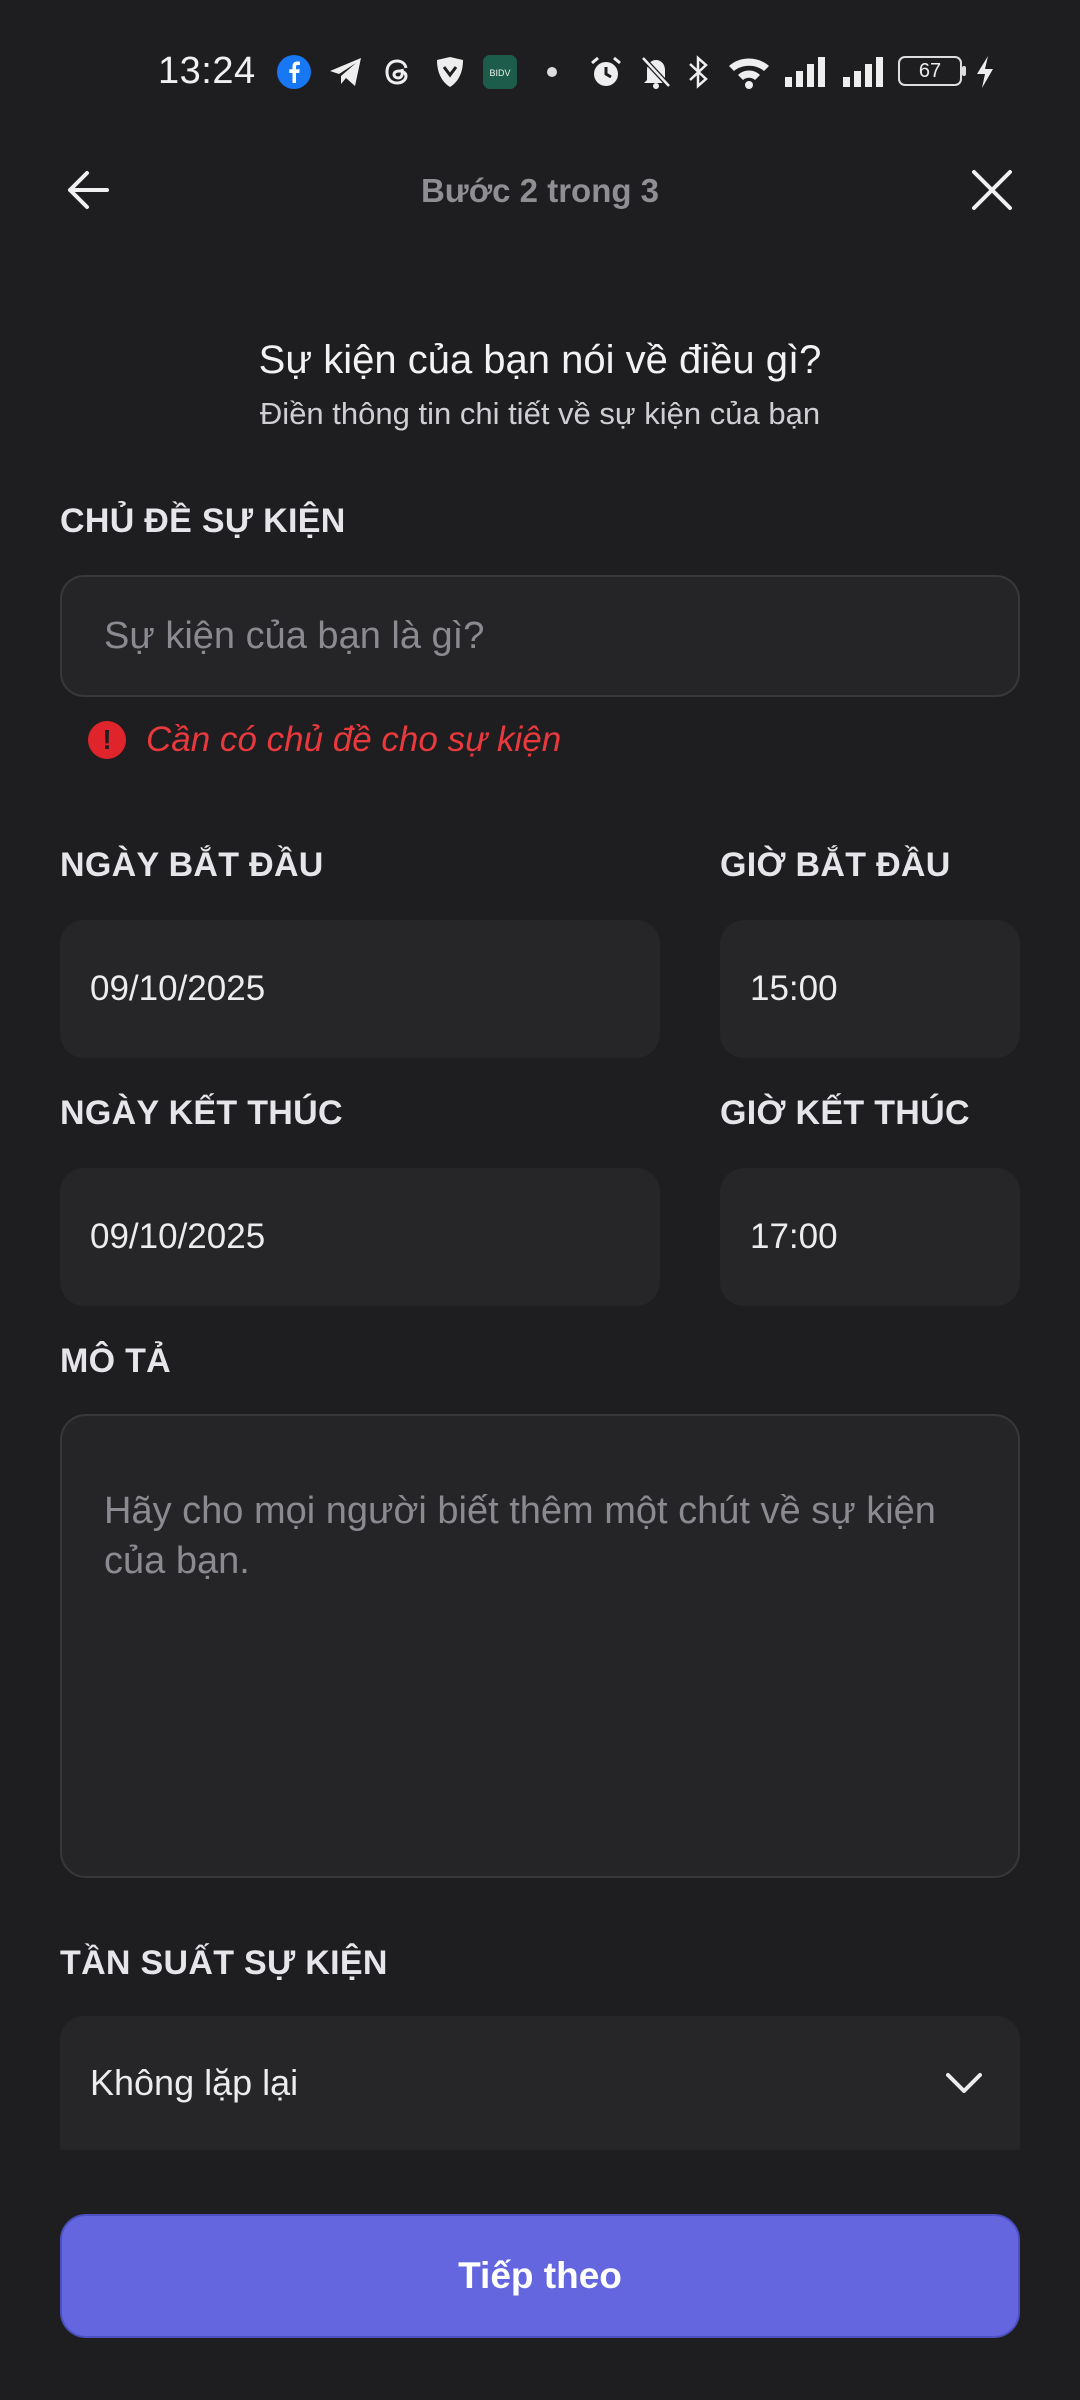 This screenshot has width=1080, height=2400. I want to click on frequency-select: Không lặp lại, so click(540, 2083).